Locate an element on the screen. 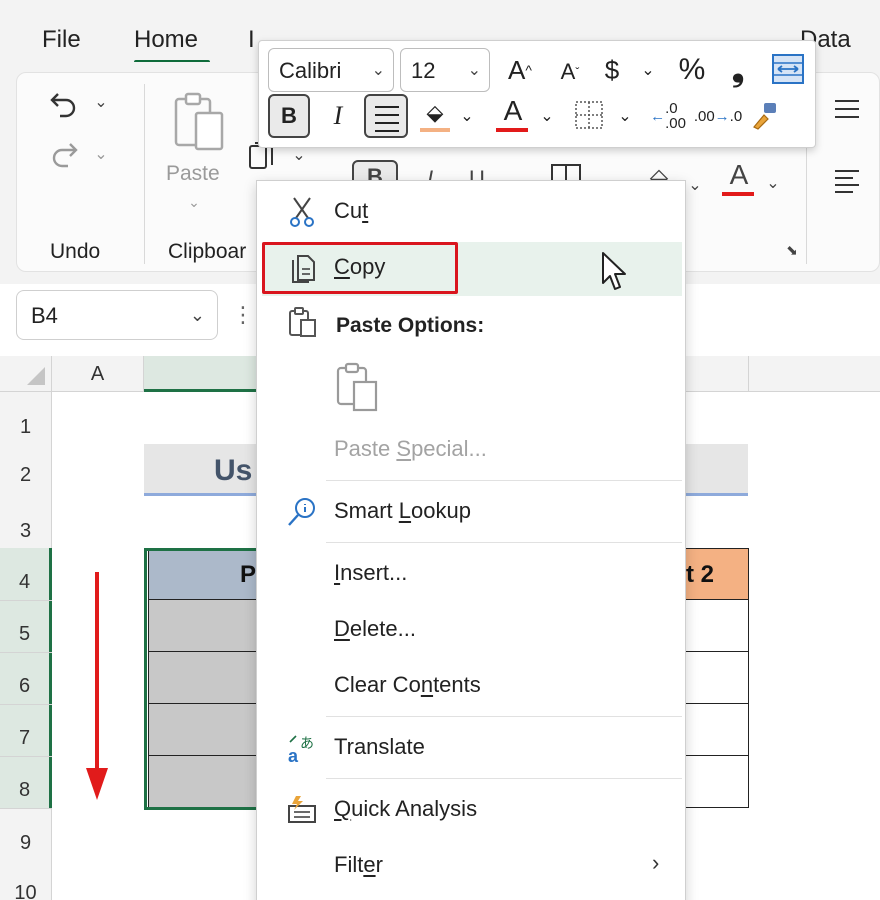  font-color-icon: A is located at coordinates (513, 111).